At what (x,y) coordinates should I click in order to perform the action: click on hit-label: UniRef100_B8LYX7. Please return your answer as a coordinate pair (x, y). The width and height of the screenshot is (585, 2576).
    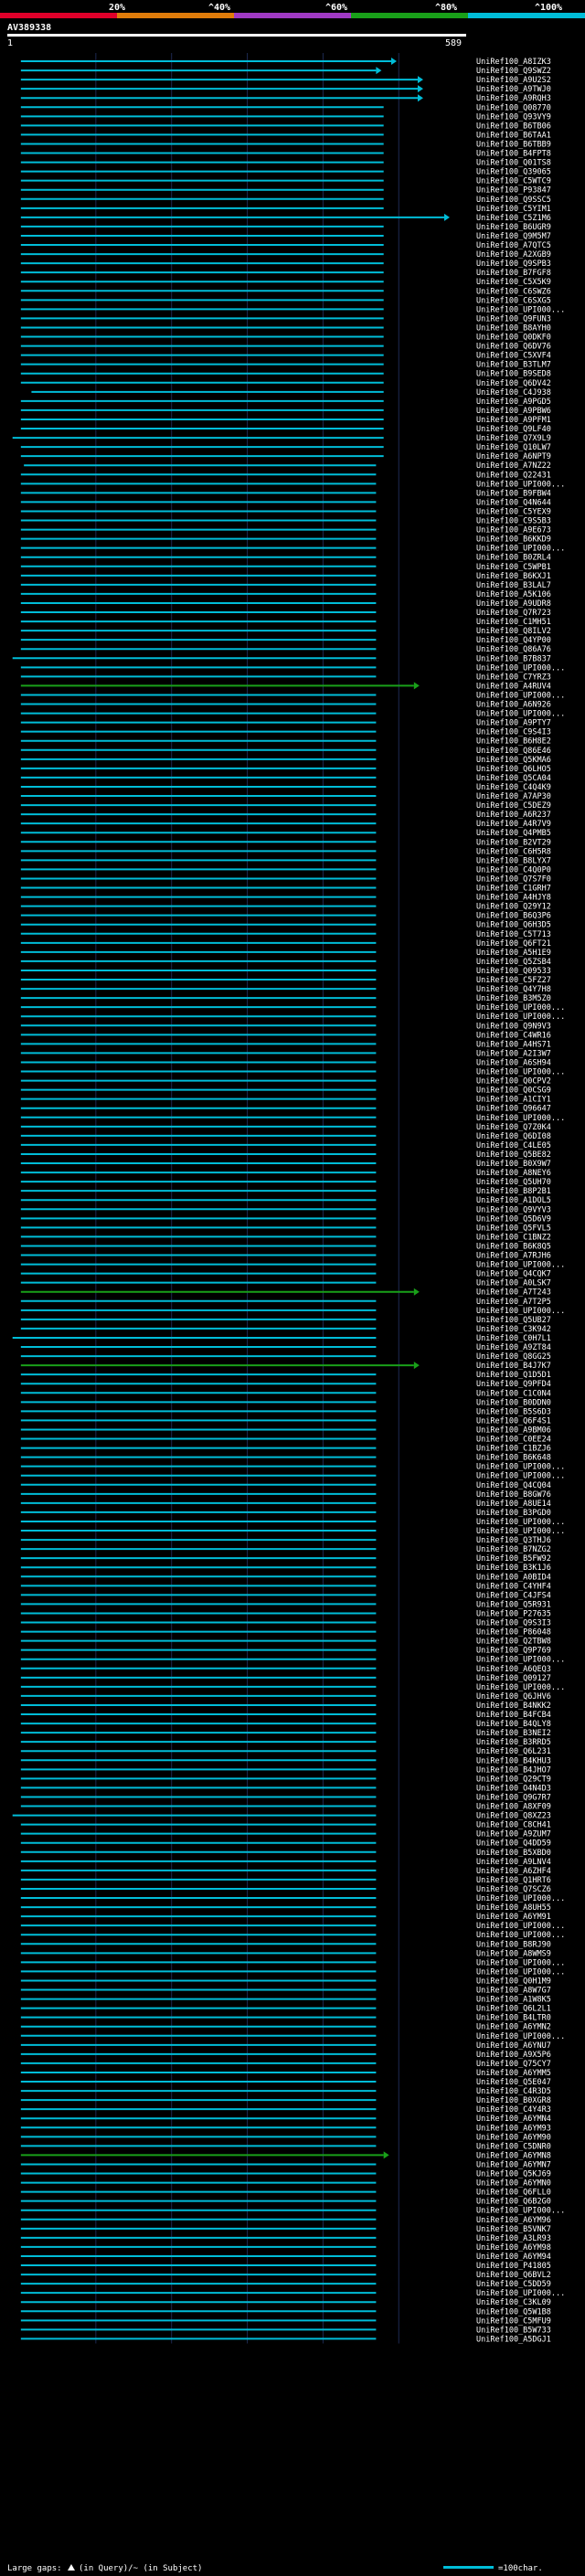
    Looking at the image, I should click on (513, 860).